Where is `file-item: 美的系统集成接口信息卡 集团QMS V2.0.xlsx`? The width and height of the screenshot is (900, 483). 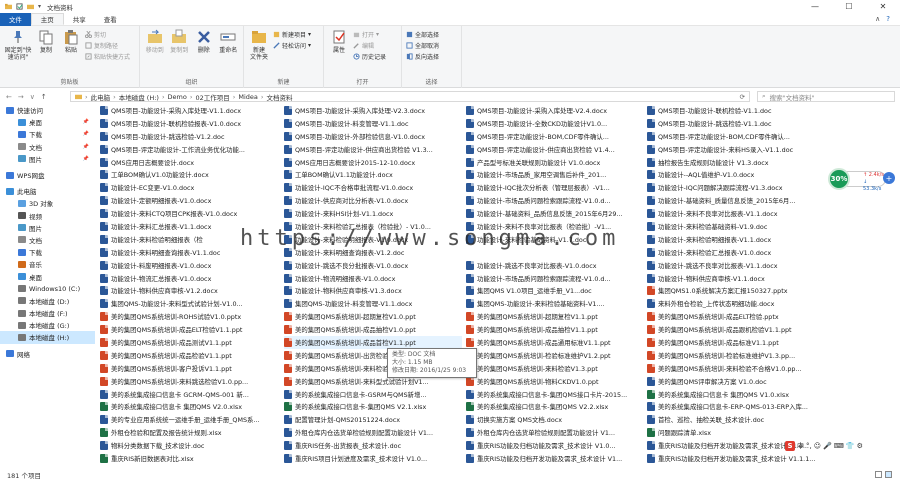 file-item: 美的系统集成接口信息卡 集团QMS V2.0.xlsx is located at coordinates (189, 406).